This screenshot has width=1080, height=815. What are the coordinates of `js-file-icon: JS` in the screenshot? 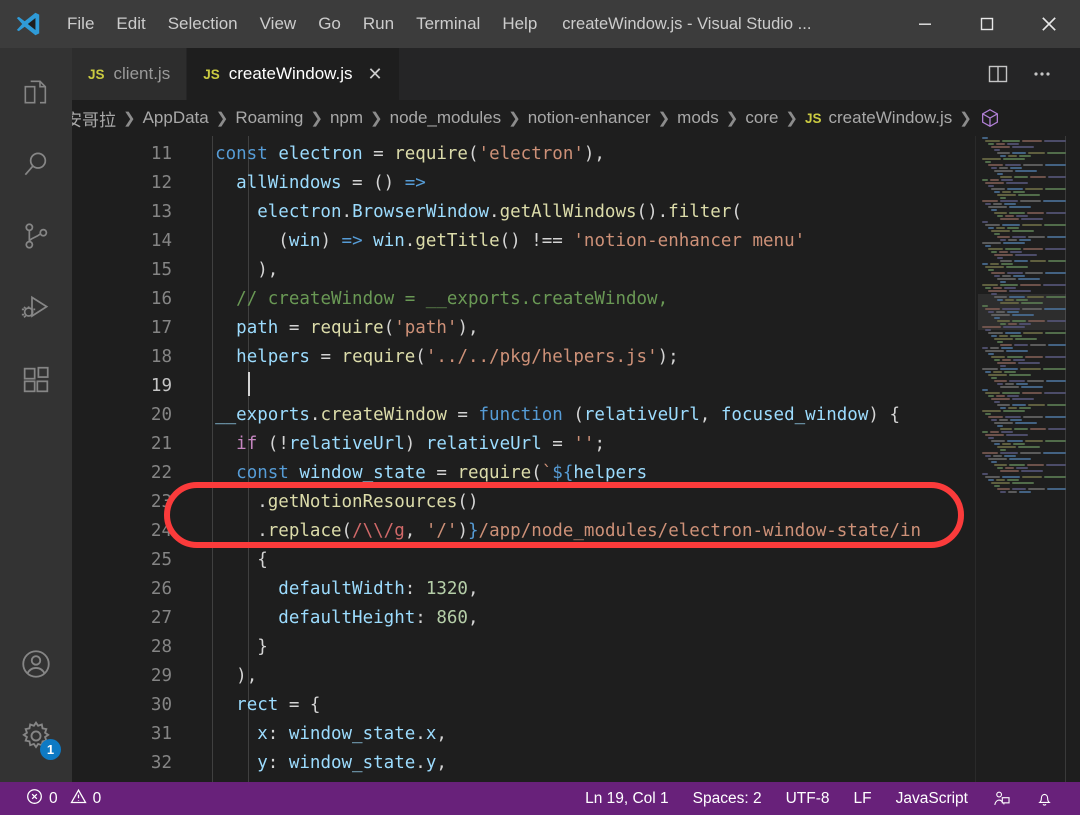 It's located at (211, 74).